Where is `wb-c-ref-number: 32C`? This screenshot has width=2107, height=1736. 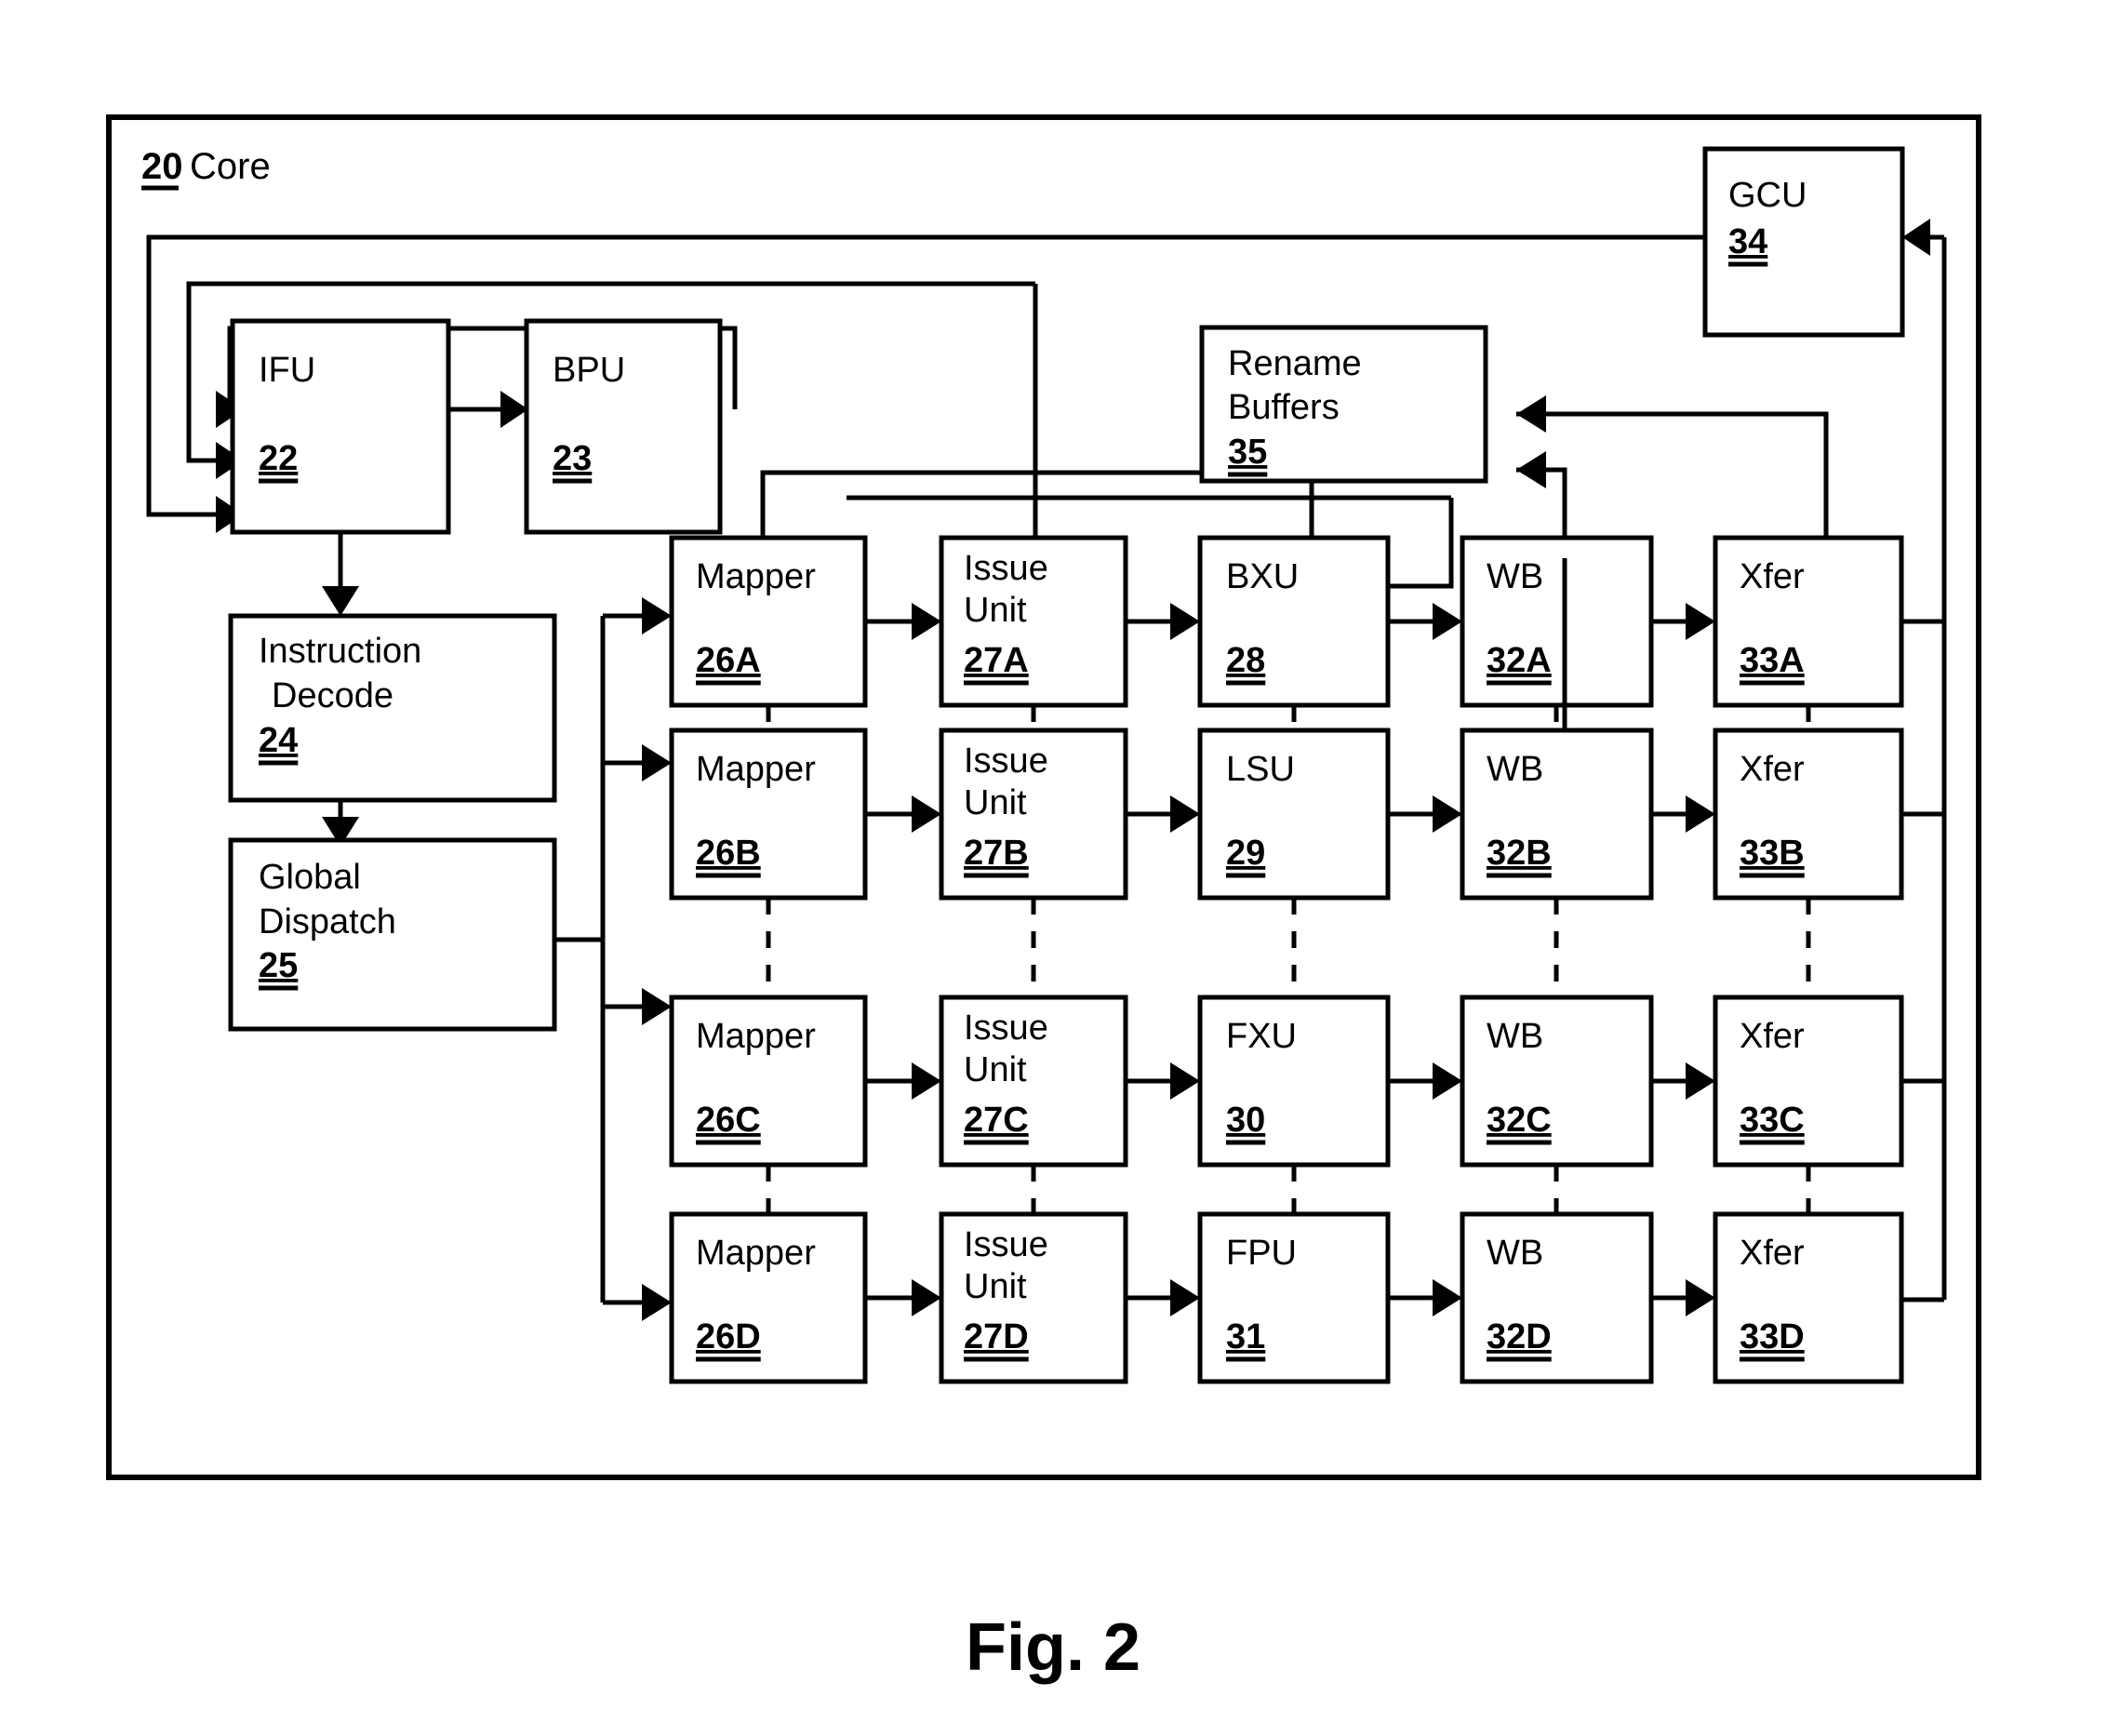
wb-c-ref-number: 32C is located at coordinates (1519, 1120).